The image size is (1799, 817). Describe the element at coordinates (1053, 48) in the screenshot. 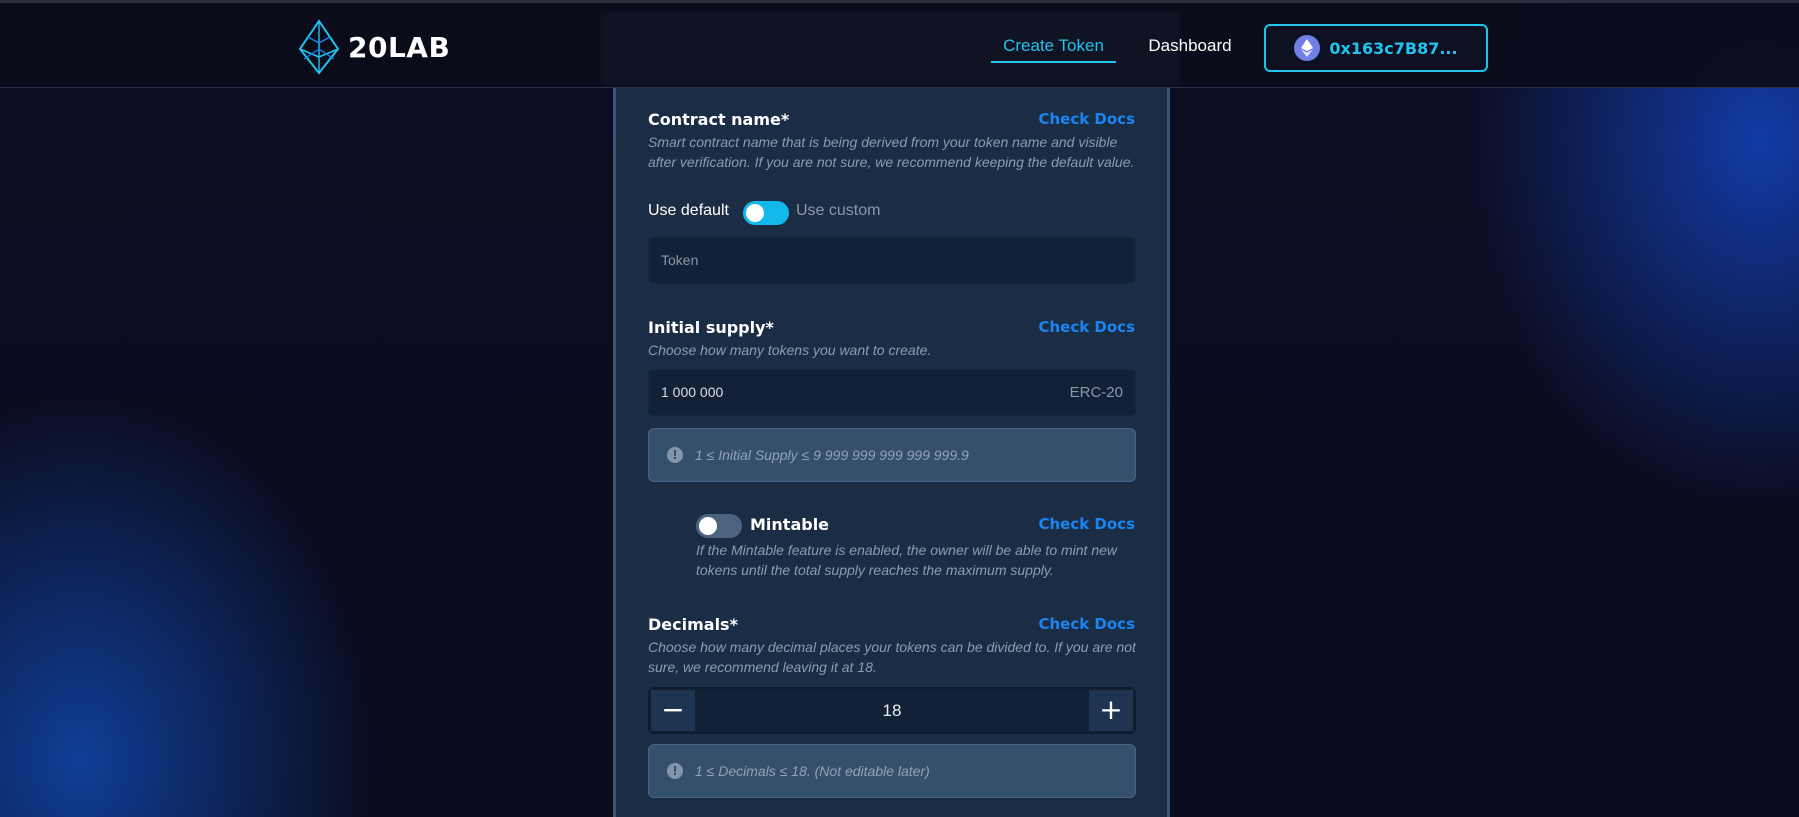

I see `nav-create-token: Create Token` at that location.